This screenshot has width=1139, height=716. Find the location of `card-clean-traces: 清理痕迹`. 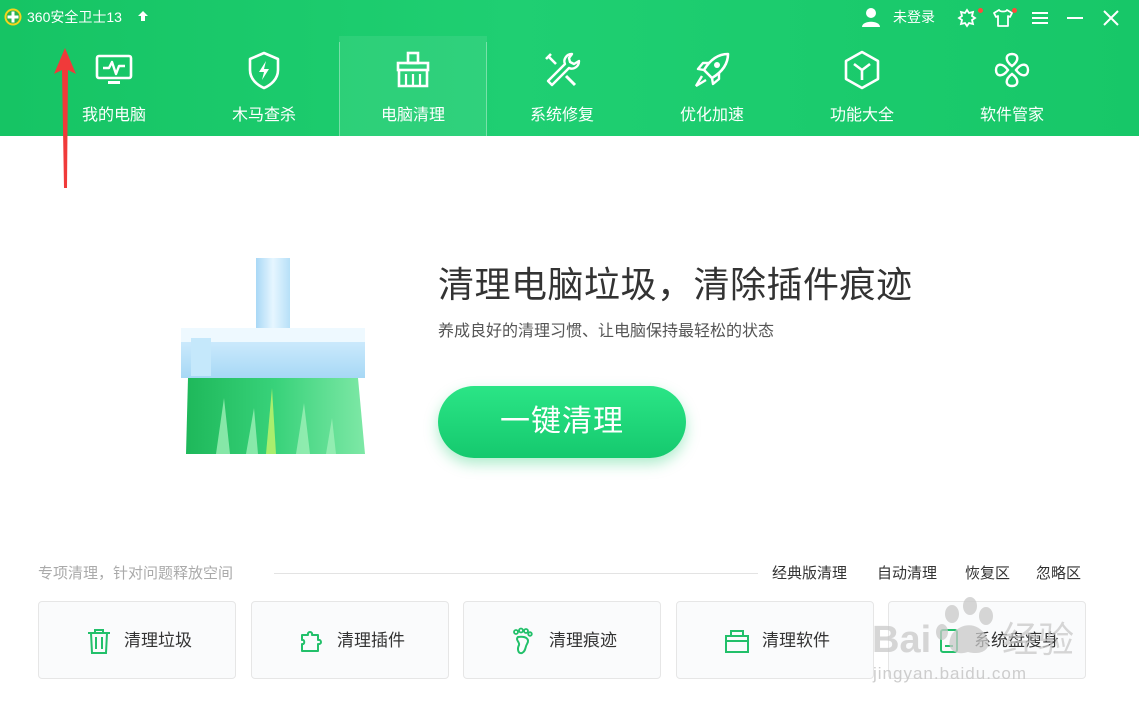

card-clean-traces: 清理痕迹 is located at coordinates (562, 640).